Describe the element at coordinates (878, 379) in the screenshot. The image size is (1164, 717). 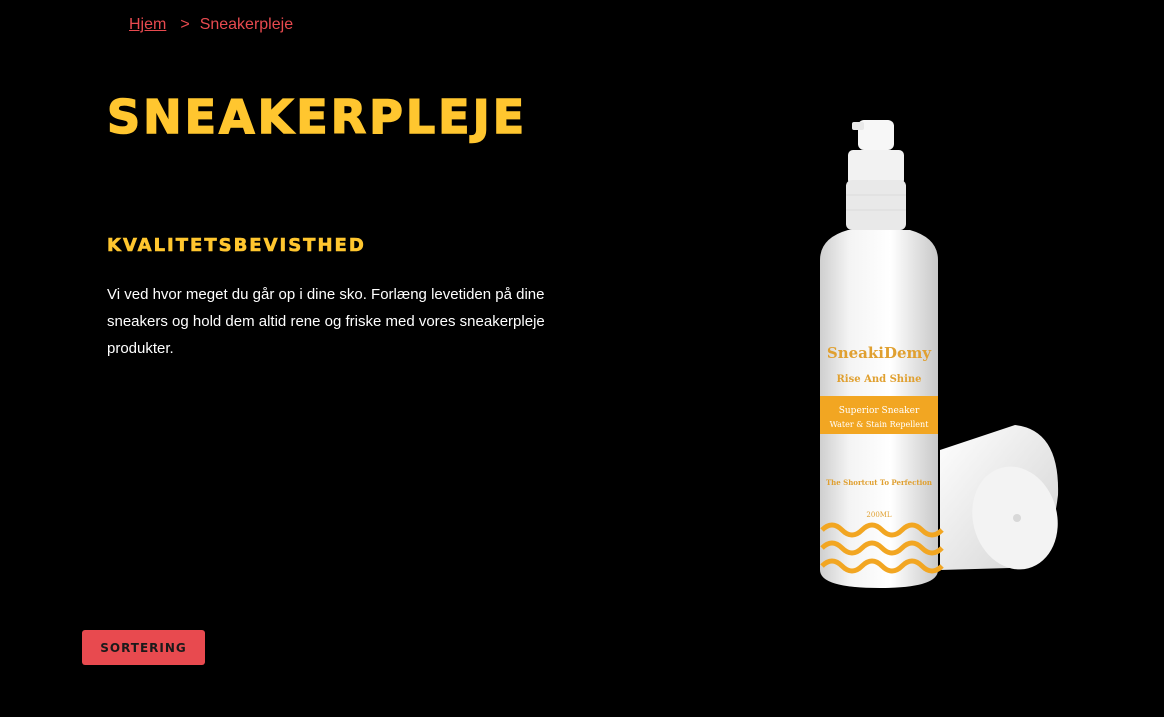
I see `tagline-text: Rise And Shine` at that location.